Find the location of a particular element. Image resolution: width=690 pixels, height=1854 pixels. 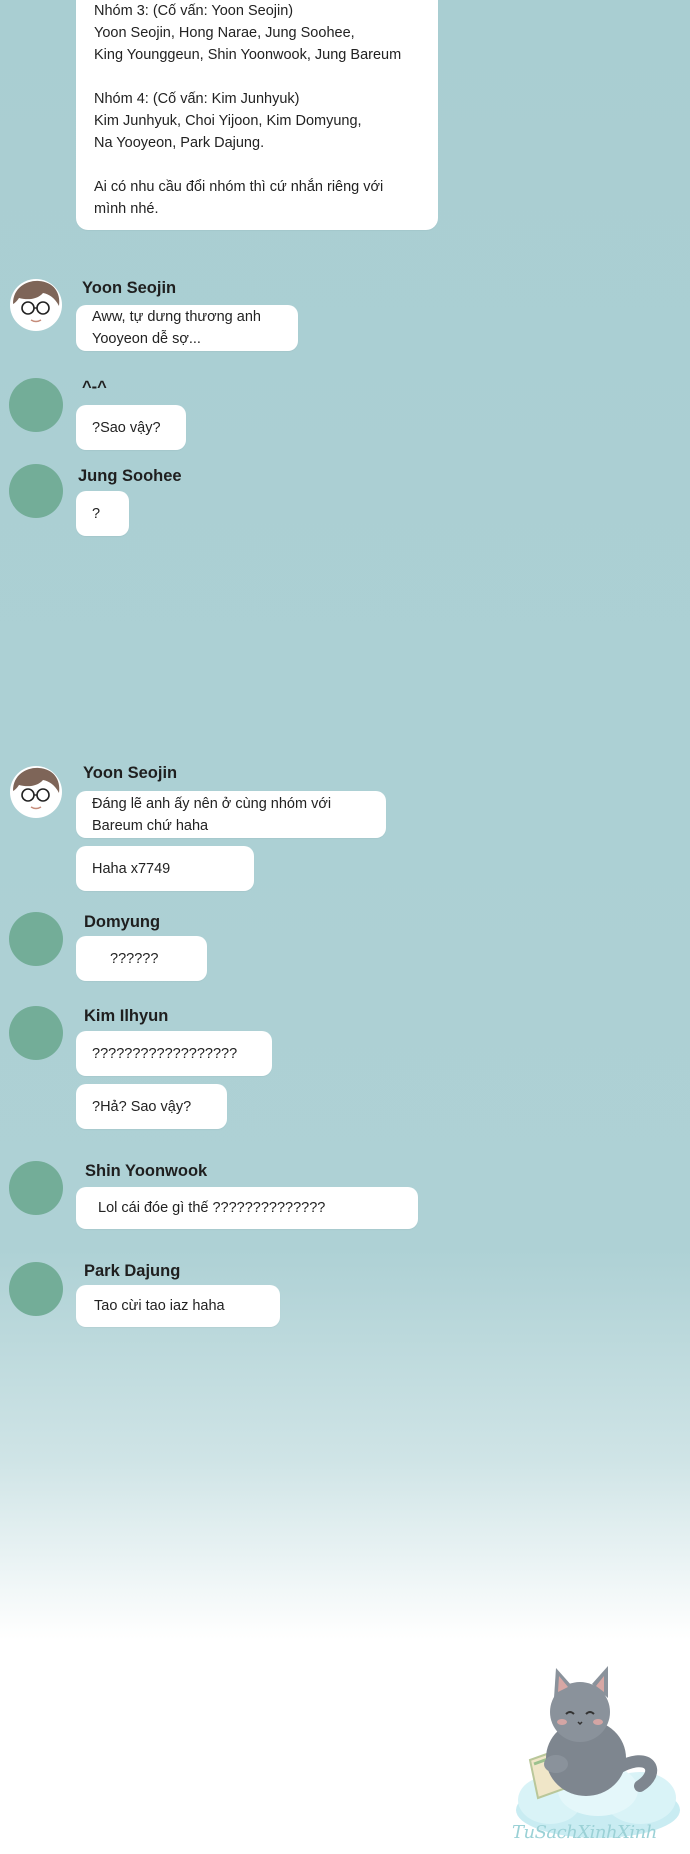

chat-bubble: Haha x7749 is located at coordinates (165, 868).